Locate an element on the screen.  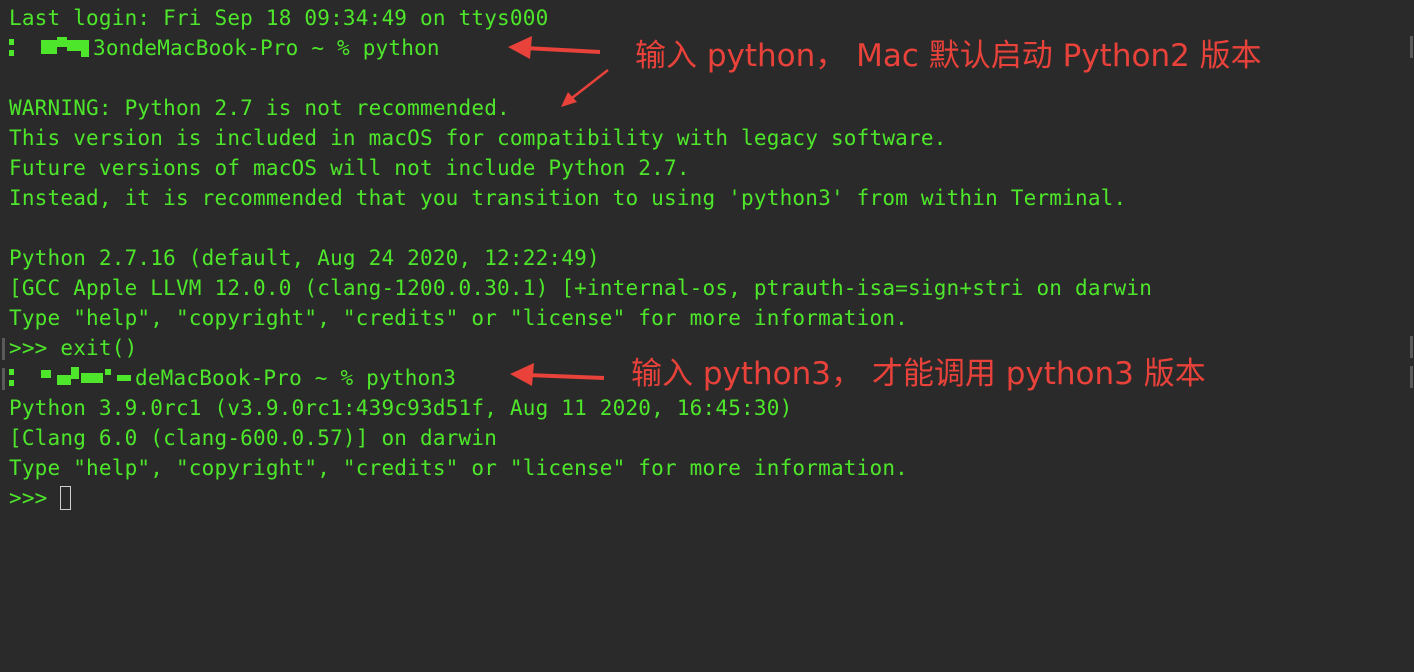
terminal-line-python3-prompt: >>> is located at coordinates (40, 498).